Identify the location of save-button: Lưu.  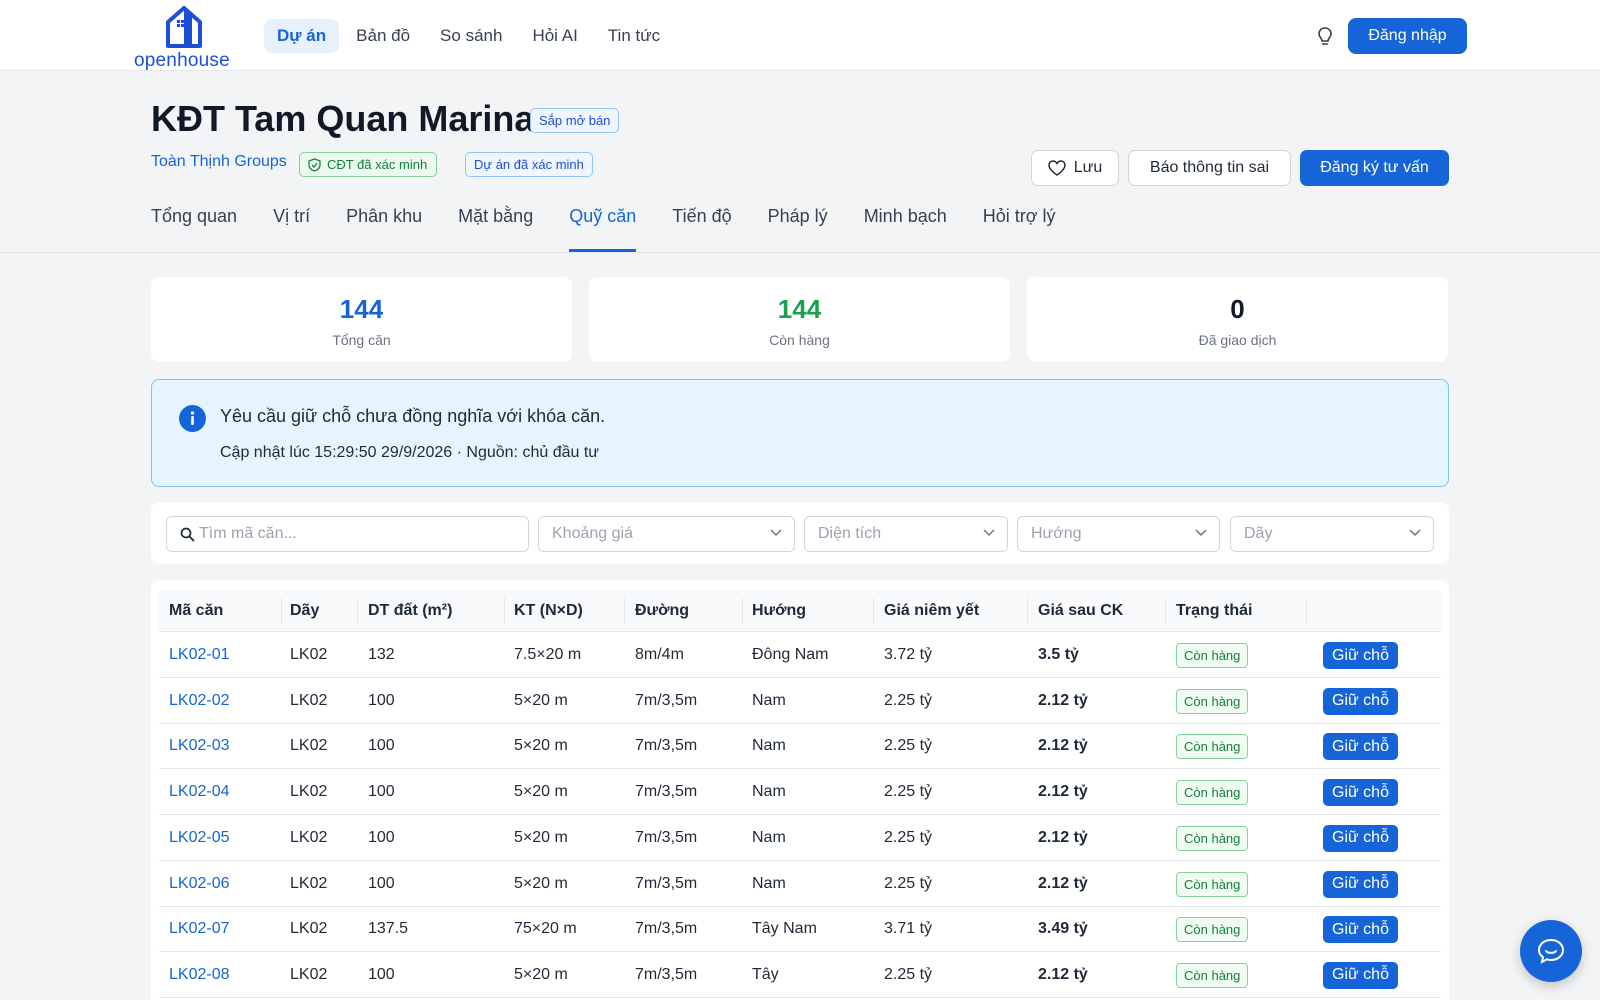
(1075, 168).